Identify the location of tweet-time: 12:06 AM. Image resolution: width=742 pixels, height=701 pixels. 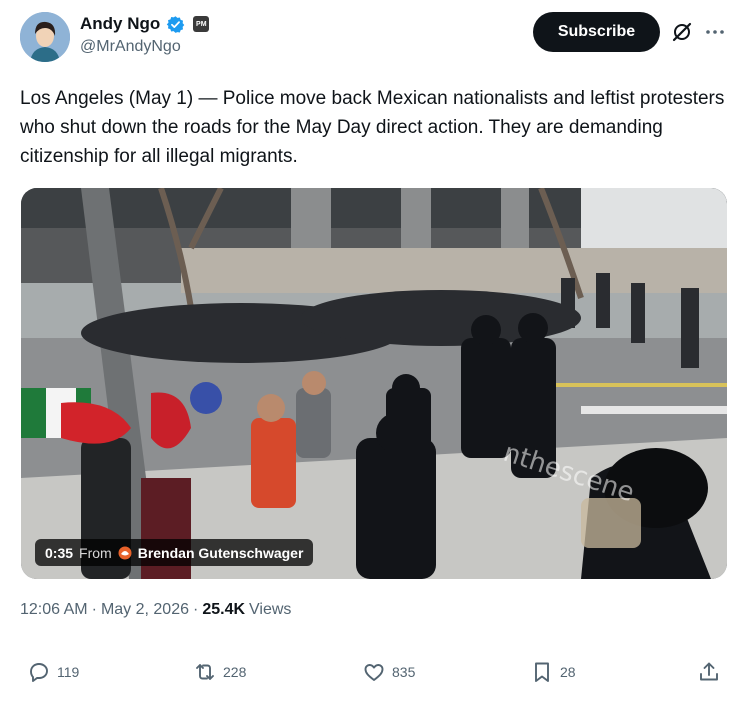
(54, 610).